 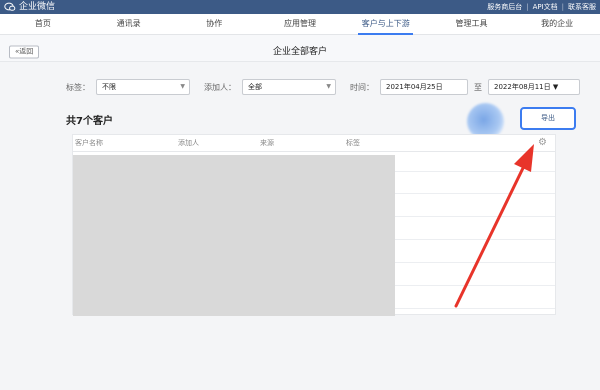 I want to click on tag-filter-label: 标签：, so click(x=78, y=87).